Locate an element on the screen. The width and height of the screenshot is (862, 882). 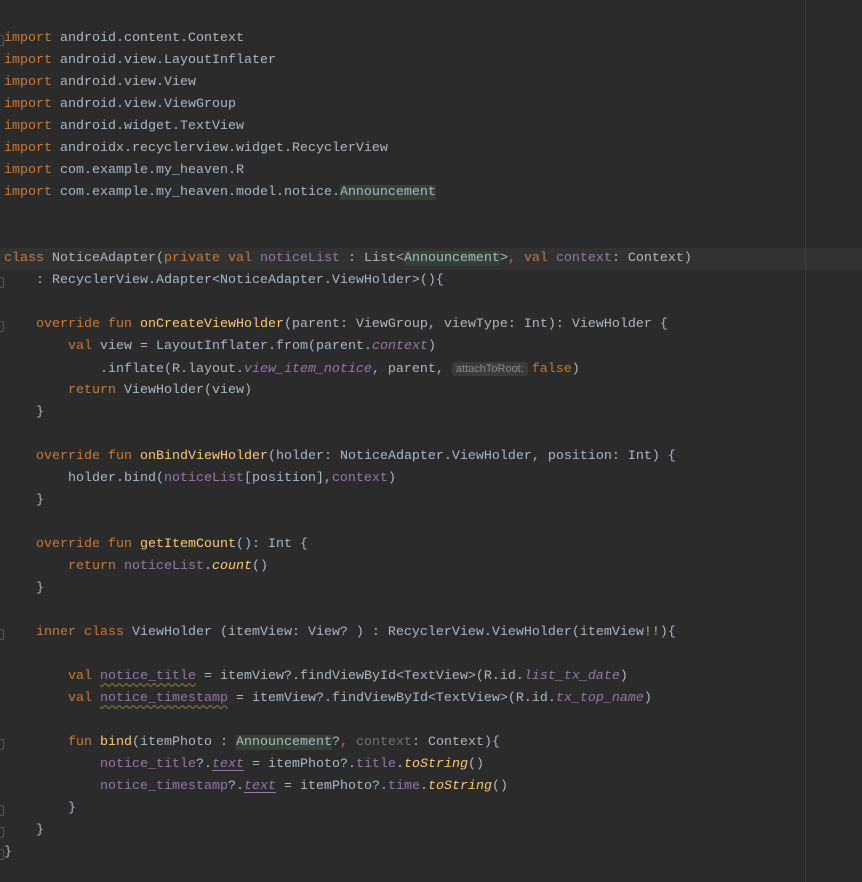
code-line: import android.view.LayoutInflater is located at coordinates (431, 61).